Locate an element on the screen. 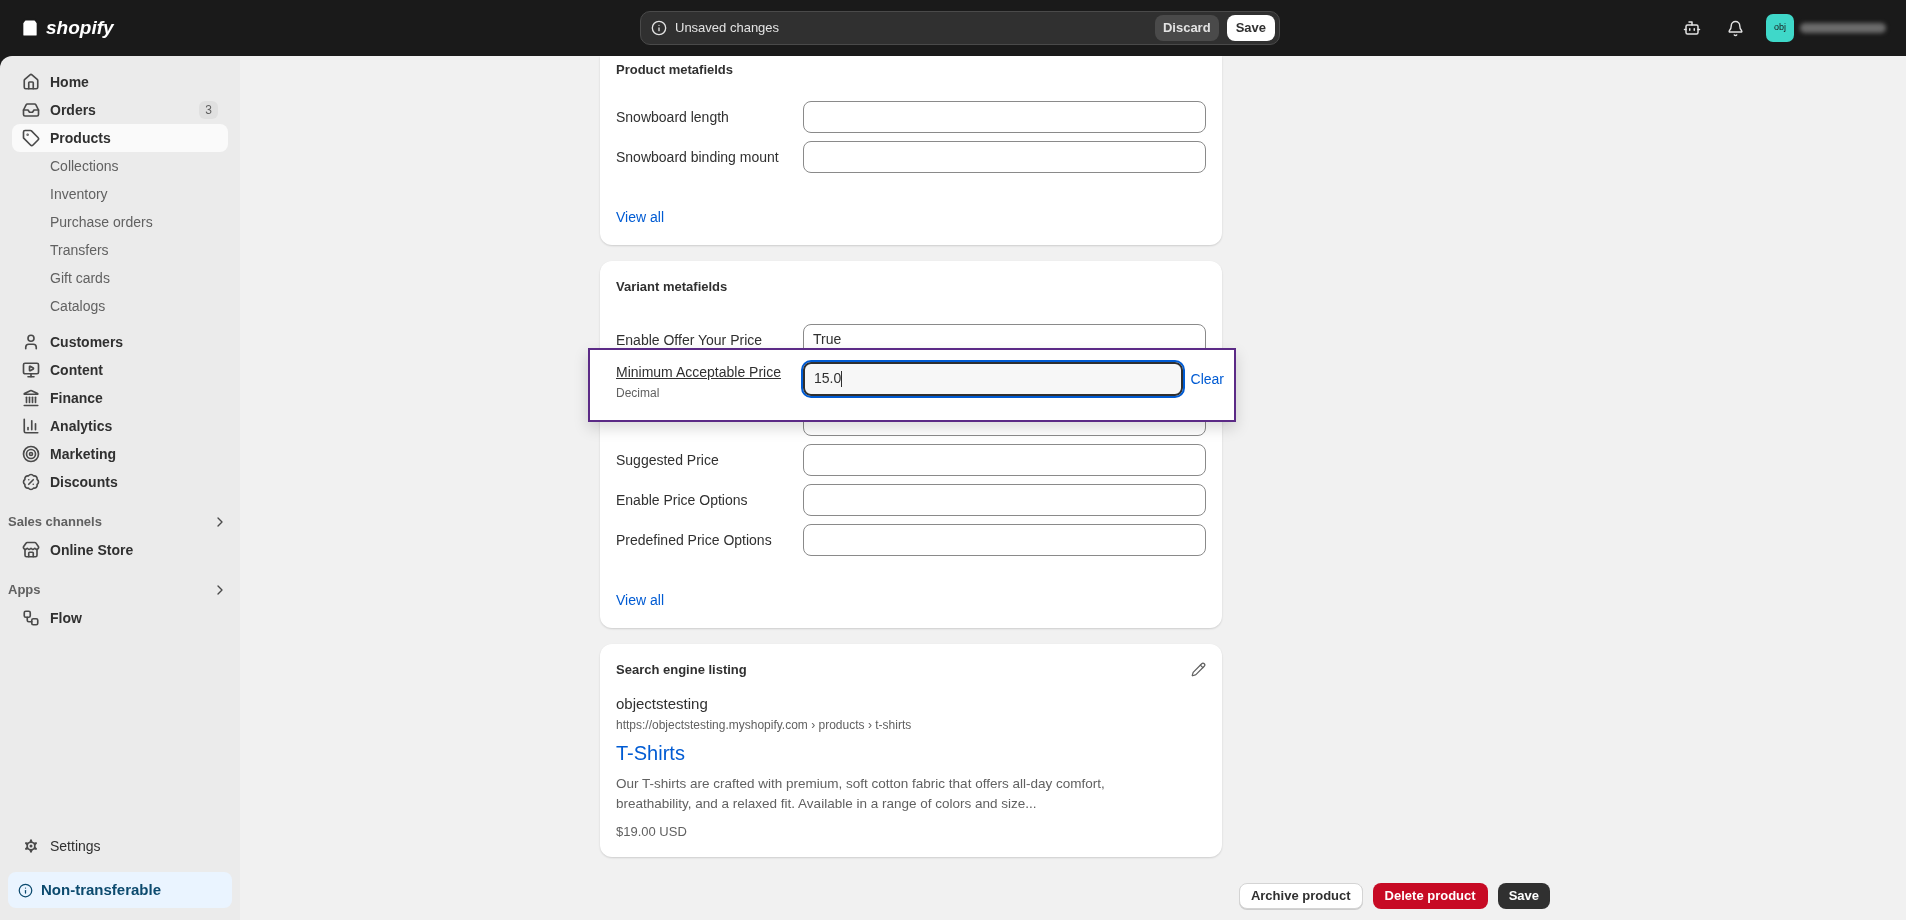 This screenshot has height=920, width=1906. field-type: Decimal is located at coordinates (638, 393).